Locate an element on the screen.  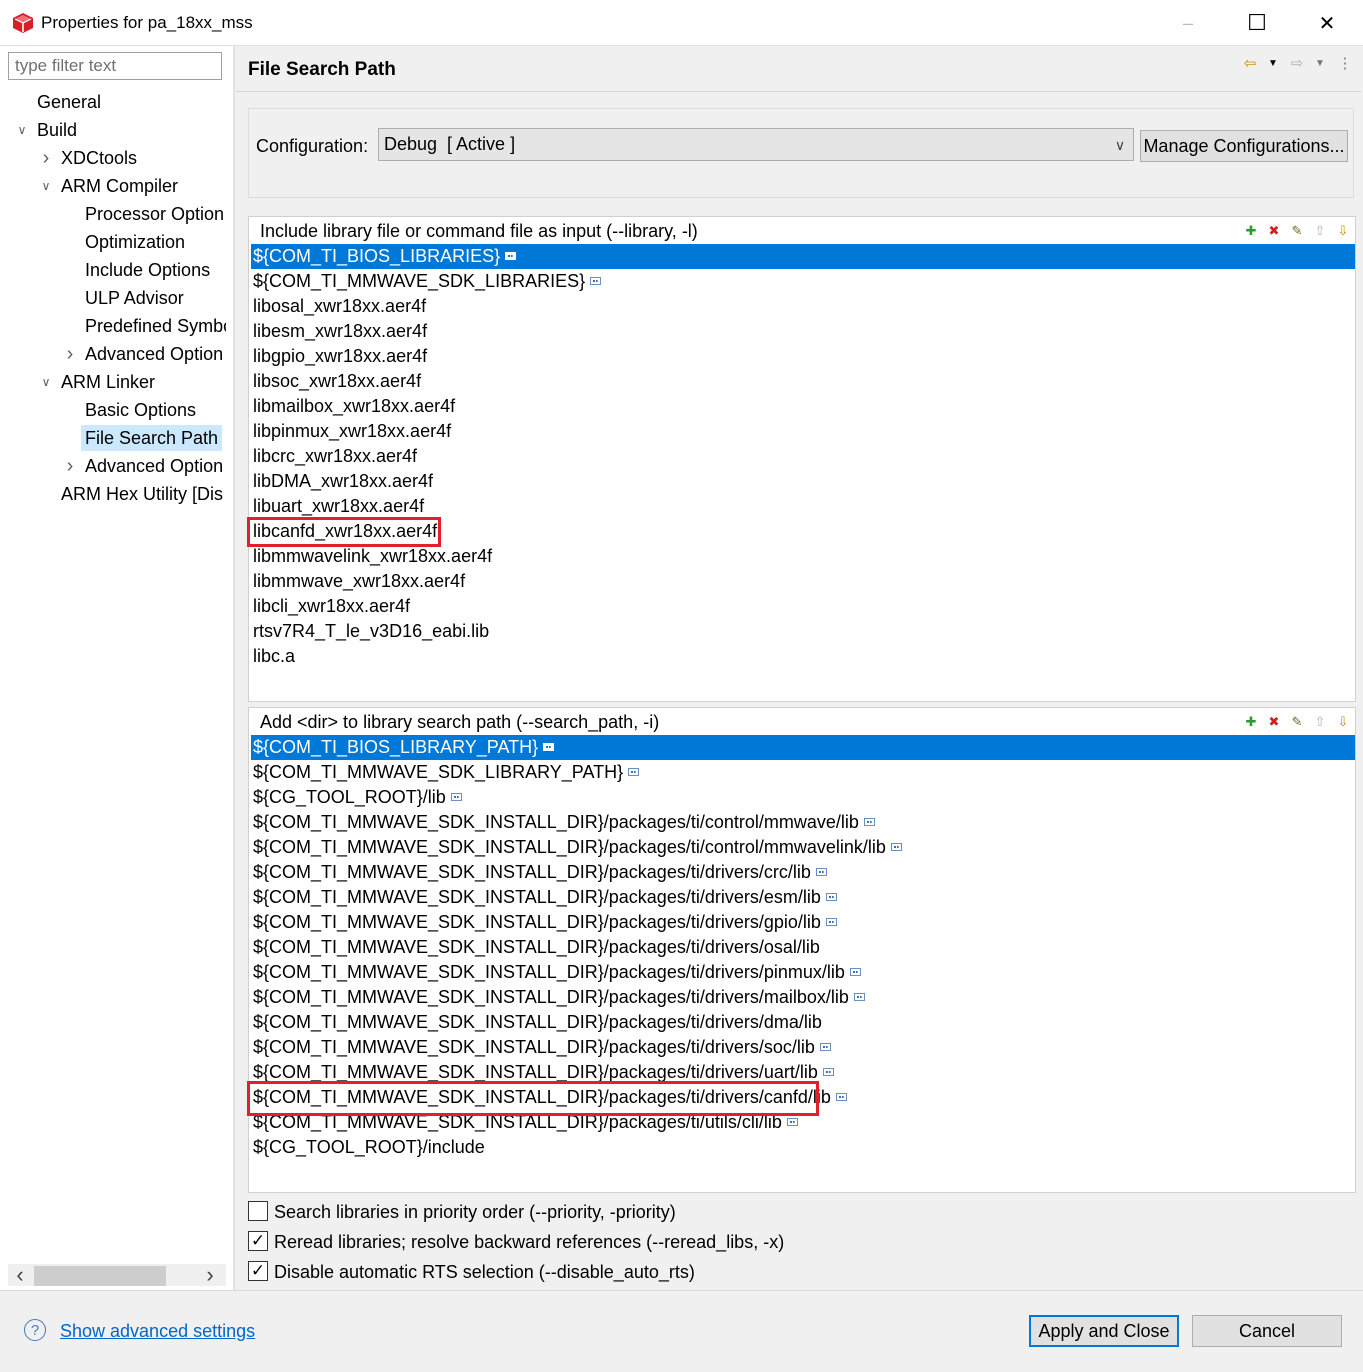
tree-item-predefined-symbols: Predefined Symbo is located at coordinates (155, 326).